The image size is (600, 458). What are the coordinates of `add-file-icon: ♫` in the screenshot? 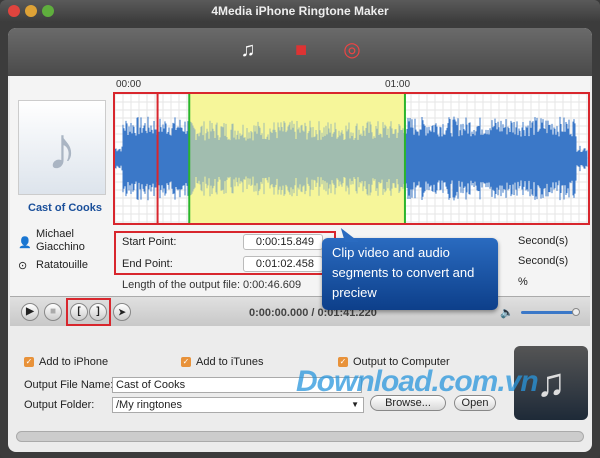 It's located at (248, 50).